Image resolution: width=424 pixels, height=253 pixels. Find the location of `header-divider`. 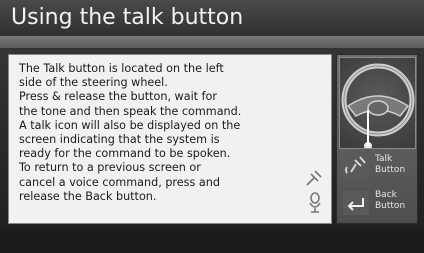

header-divider is located at coordinates (212, 42).